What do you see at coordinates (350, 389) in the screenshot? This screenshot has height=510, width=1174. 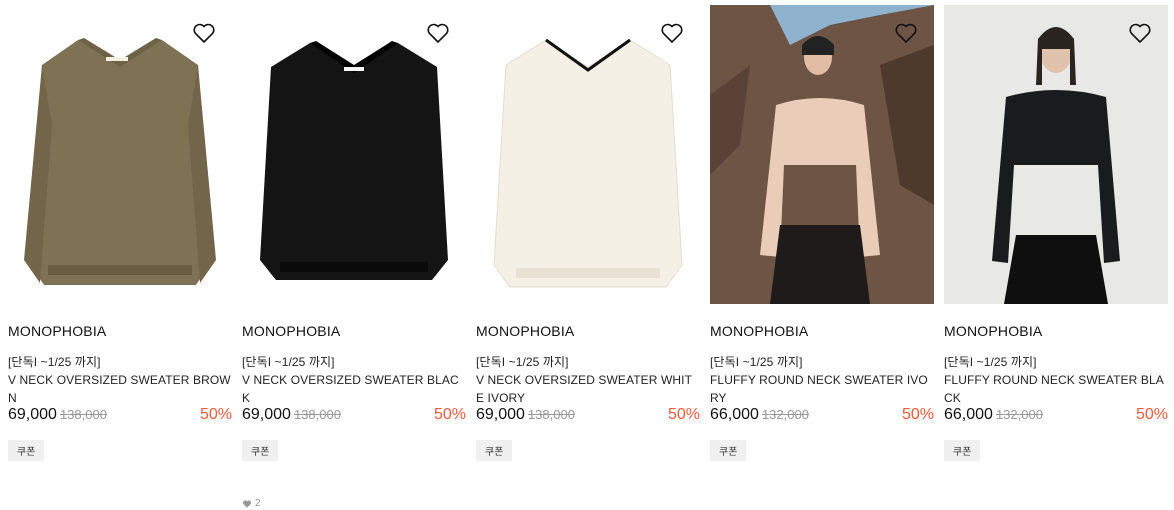 I see `product-name: V NECK OVERSIZED SWEATER BLACK` at bounding box center [350, 389].